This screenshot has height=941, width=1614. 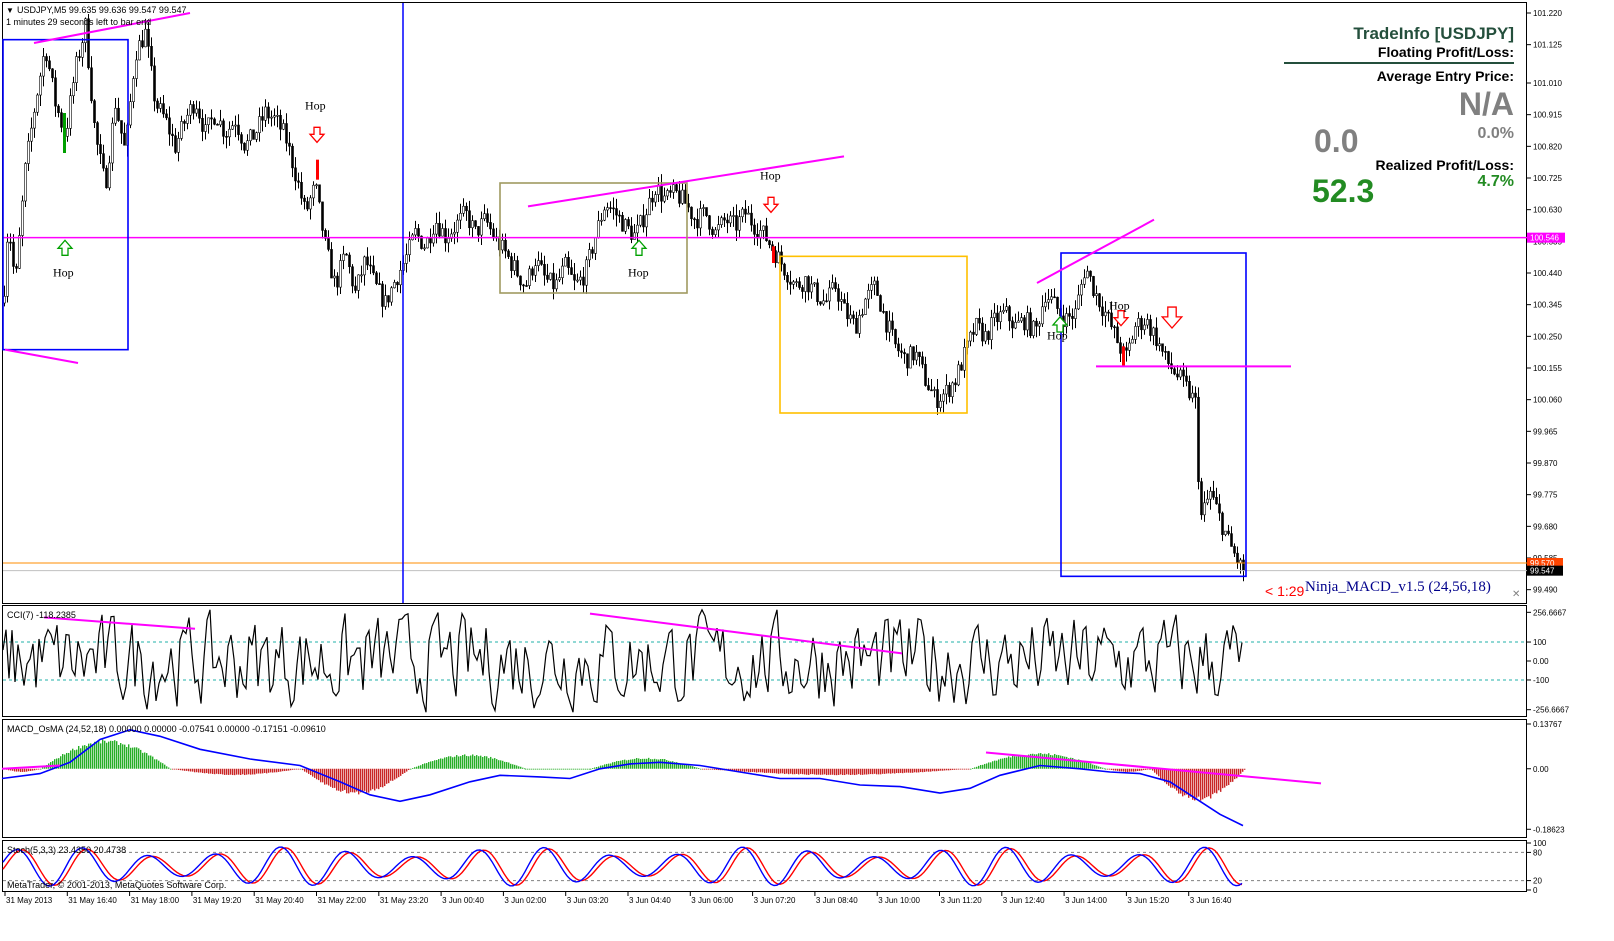 What do you see at coordinates (10, 10) in the screenshot?
I see `chart-menu-arrow-icon: ▼` at bounding box center [10, 10].